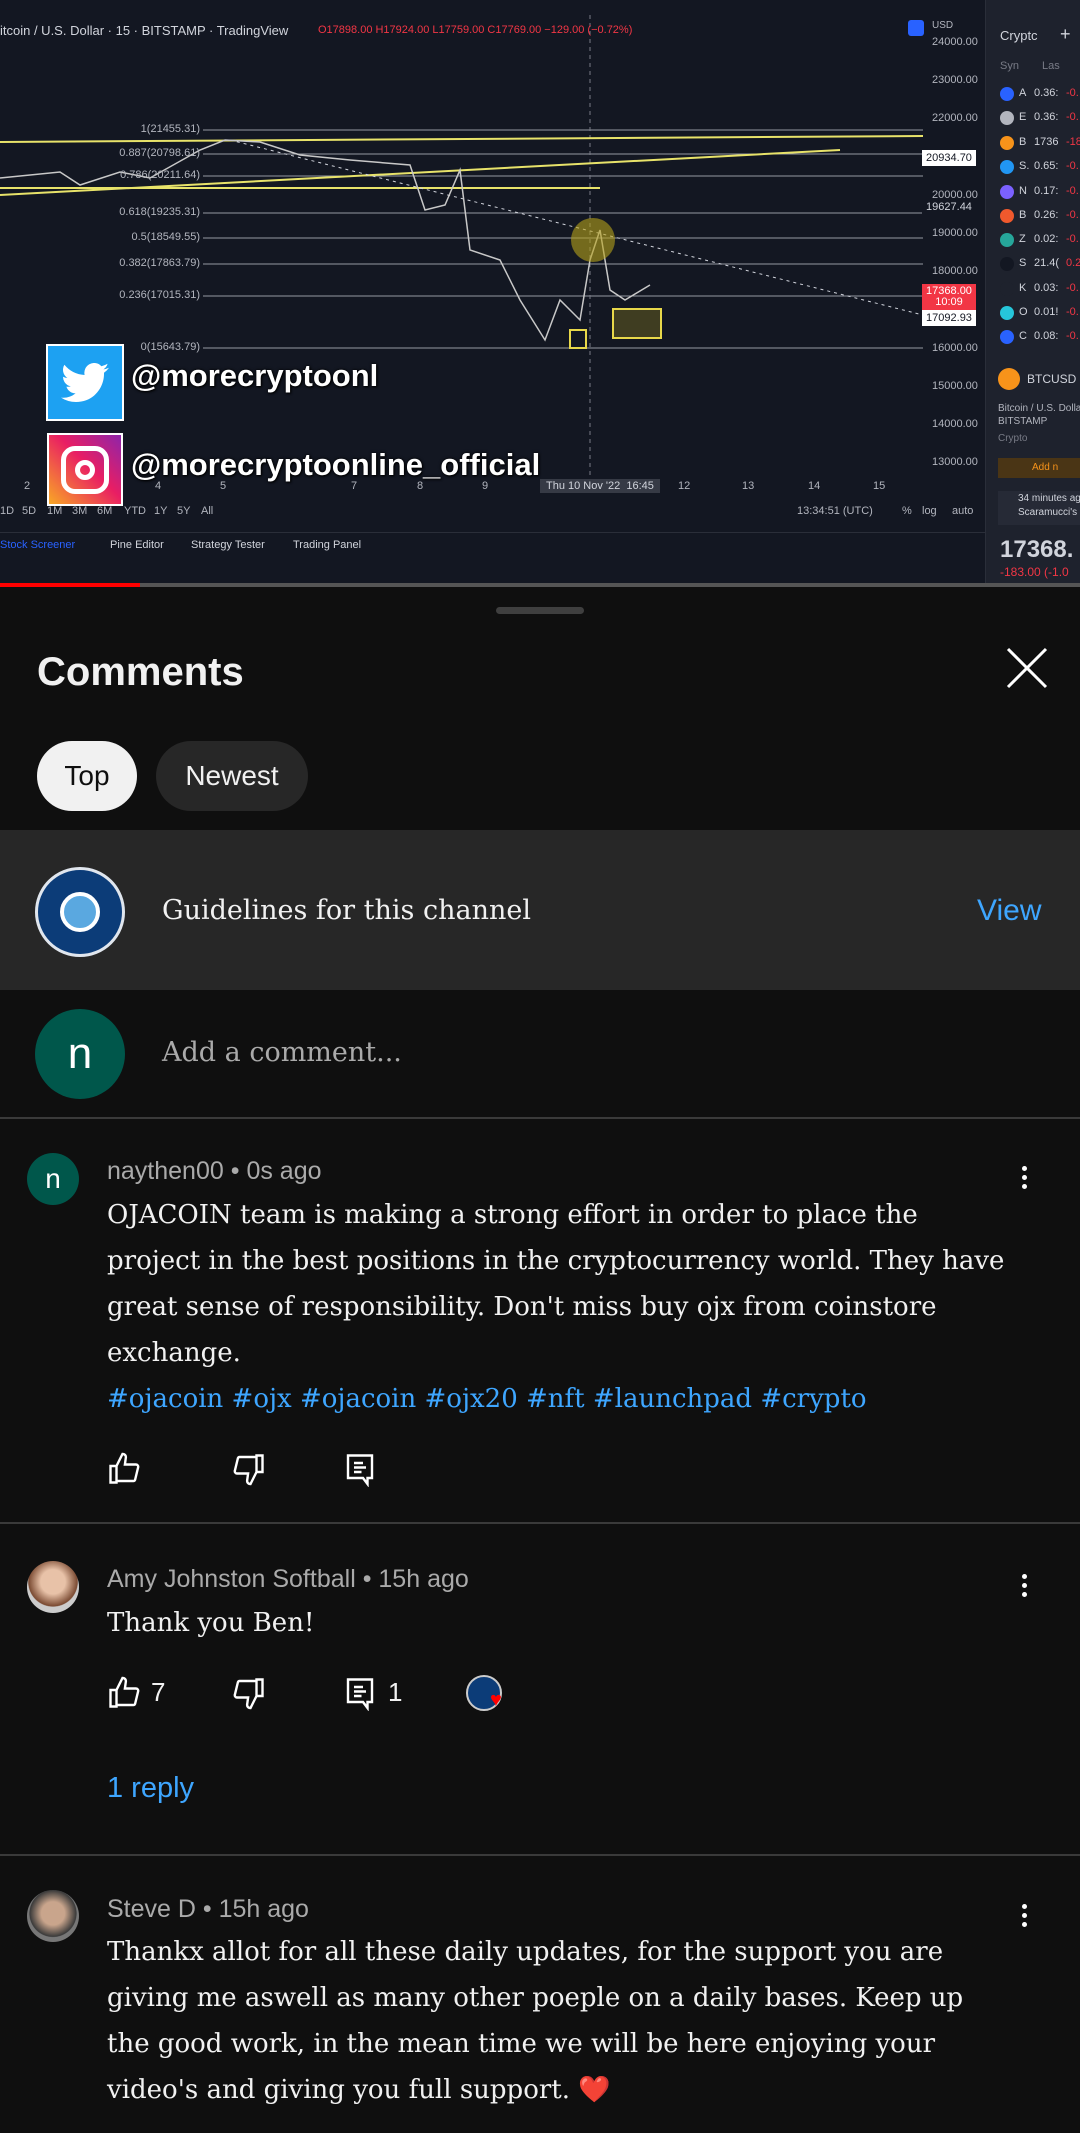 This screenshot has width=1080, height=2133. Describe the element at coordinates (949, 207) in the screenshot. I see `price-tag: 19627.44` at that location.